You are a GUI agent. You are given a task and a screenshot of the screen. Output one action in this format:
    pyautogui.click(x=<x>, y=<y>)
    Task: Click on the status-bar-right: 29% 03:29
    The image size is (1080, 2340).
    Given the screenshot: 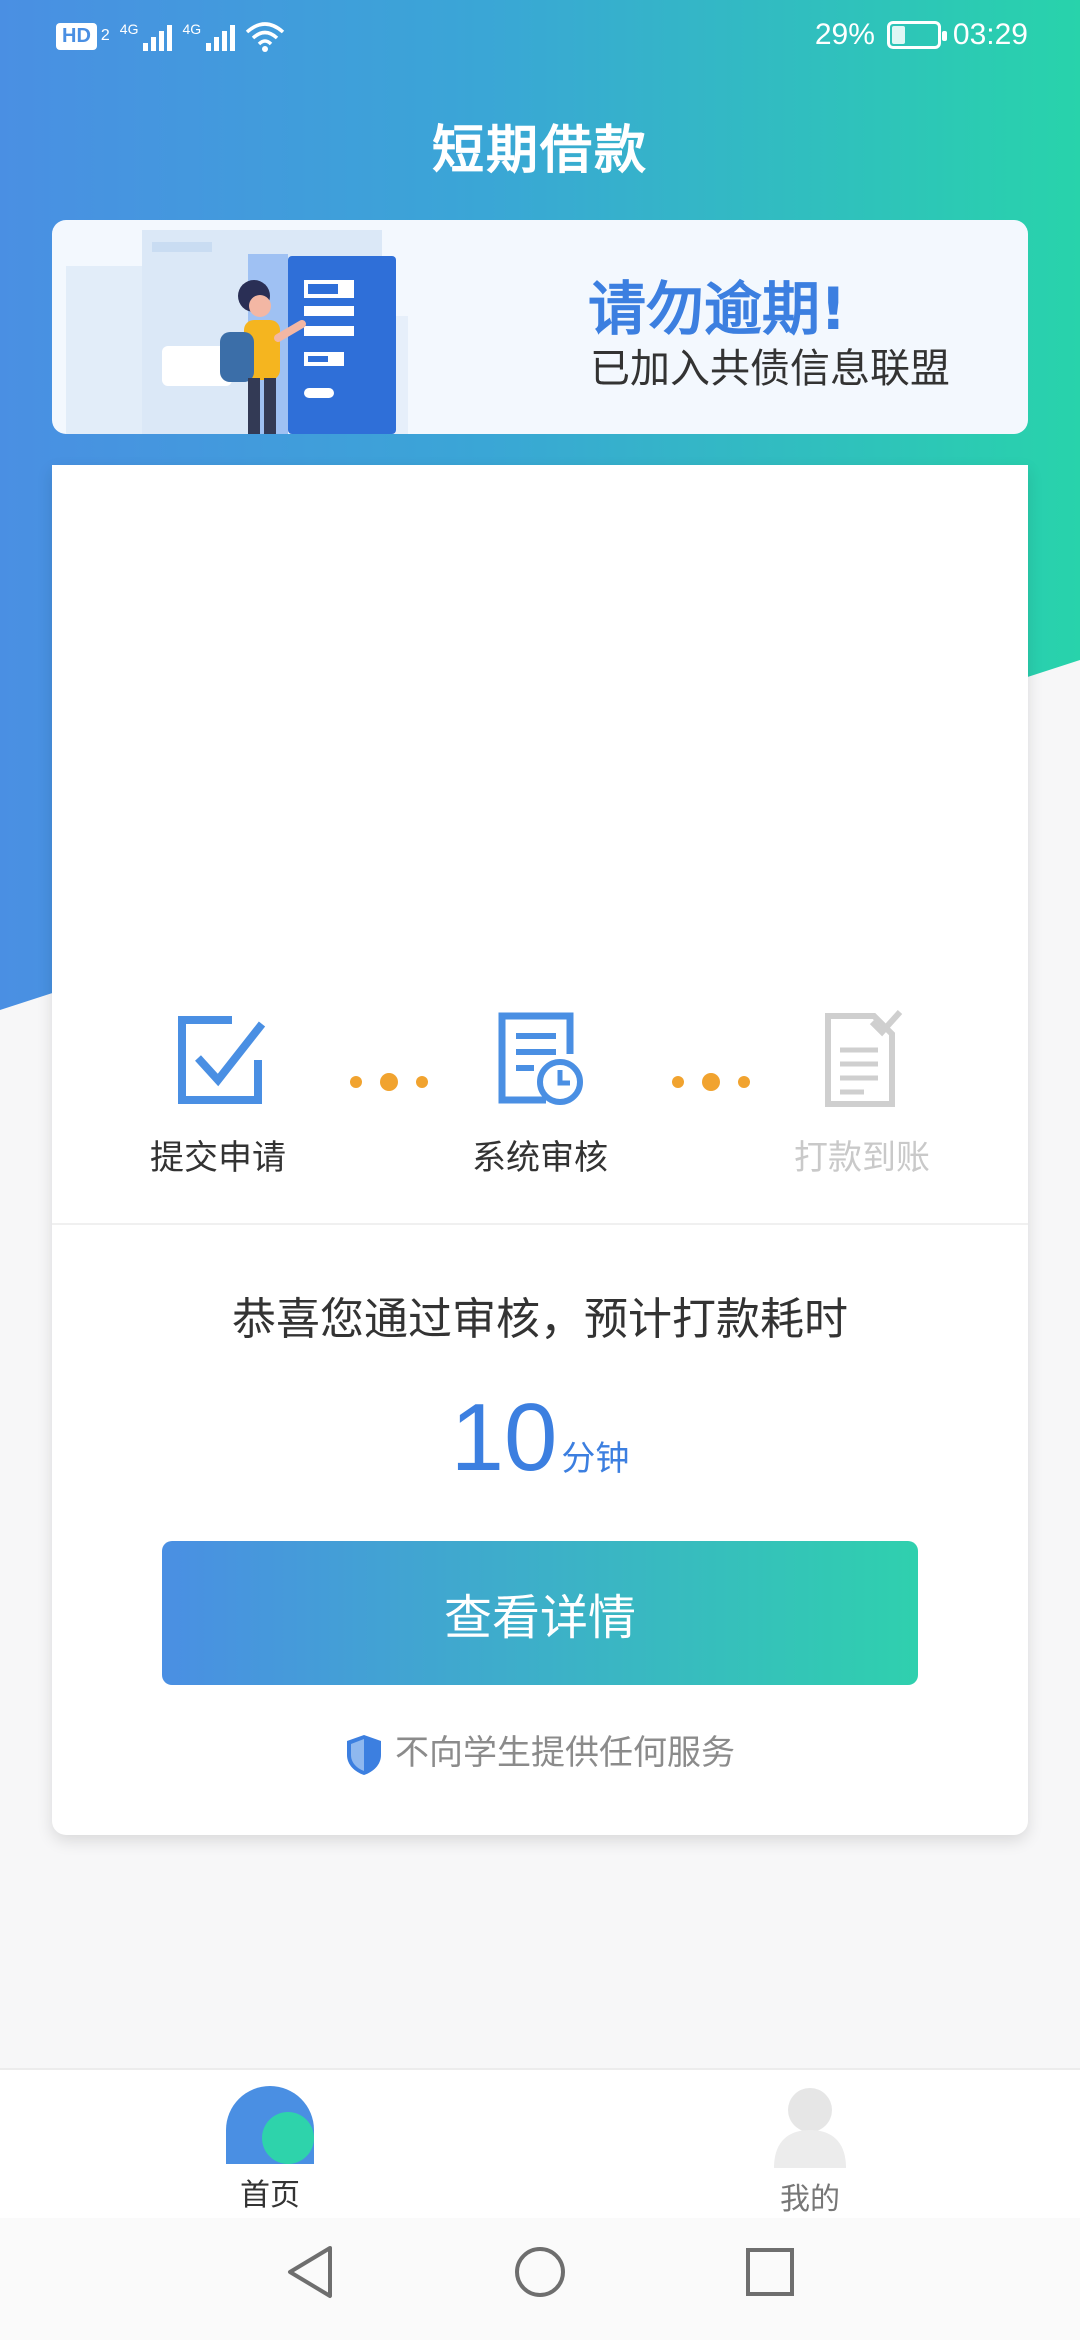 What is the action you would take?
    pyautogui.click(x=921, y=35)
    